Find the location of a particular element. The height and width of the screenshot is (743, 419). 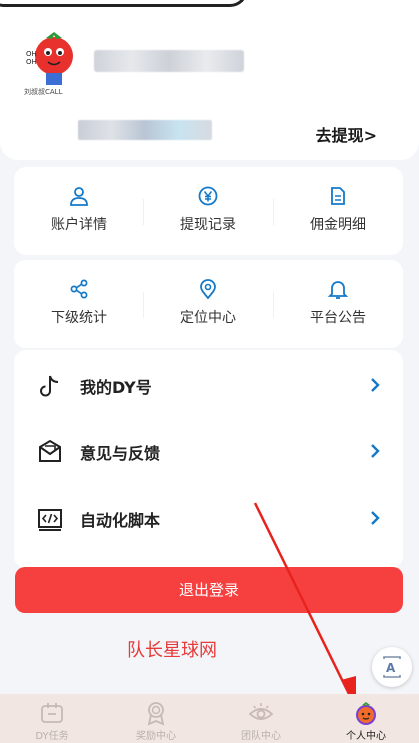

tab-dy-tasks-label: DY任务 is located at coordinates (52, 736).